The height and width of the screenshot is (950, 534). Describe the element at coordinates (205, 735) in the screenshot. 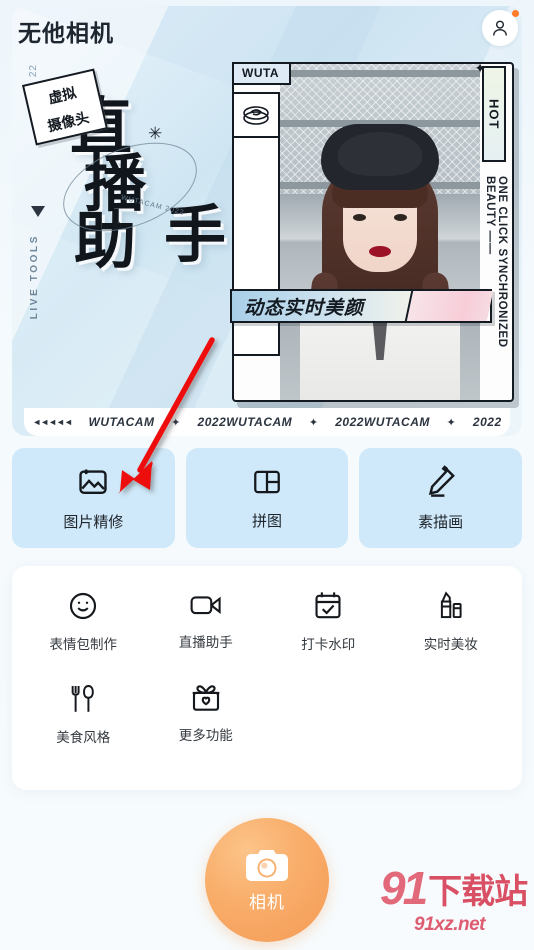

I see `feature-label: 更多功能` at that location.